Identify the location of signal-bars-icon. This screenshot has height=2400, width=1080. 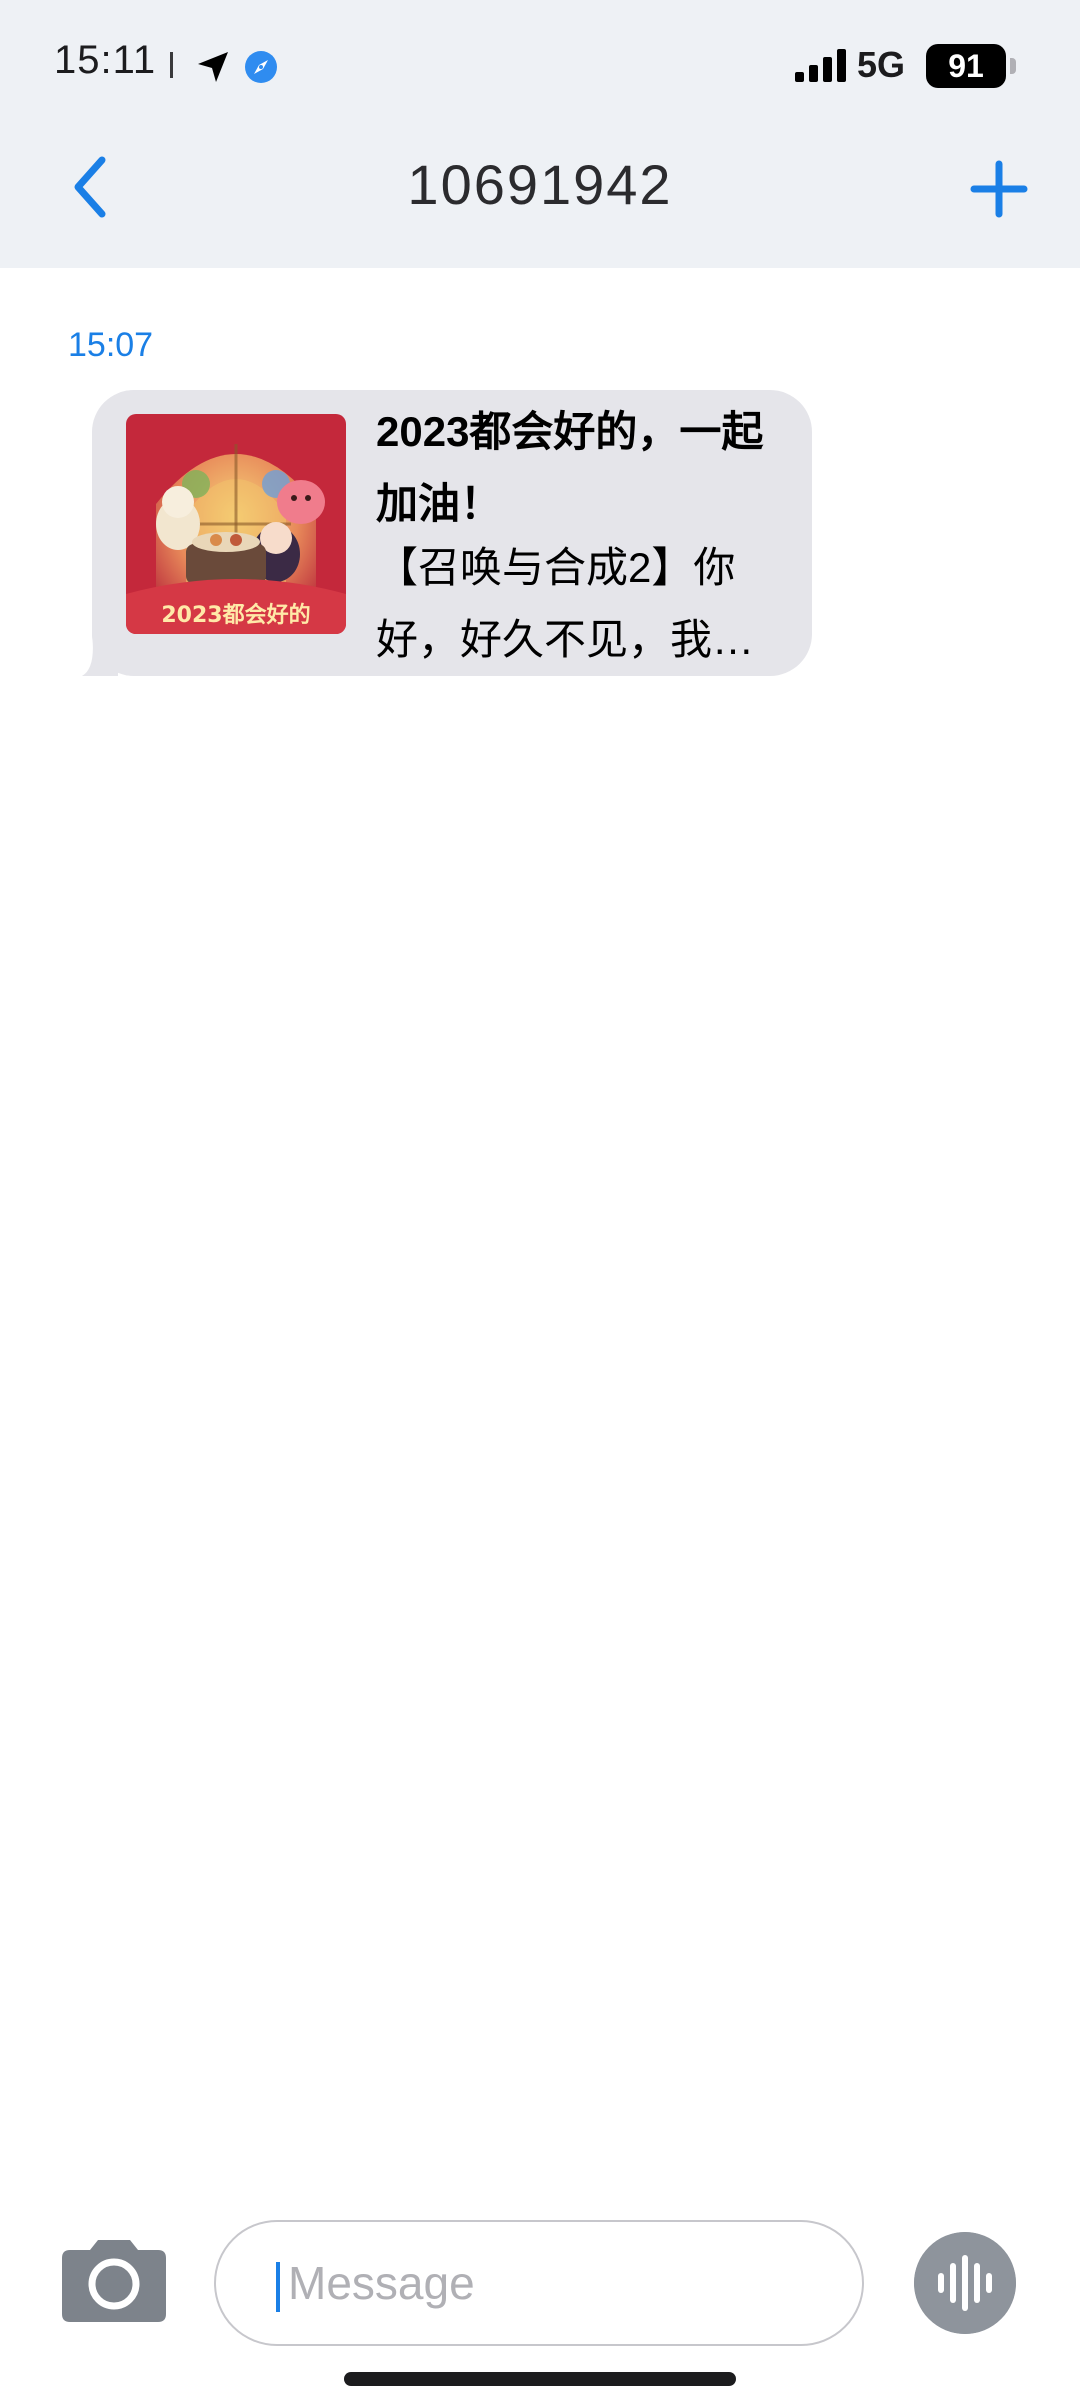
(820, 65).